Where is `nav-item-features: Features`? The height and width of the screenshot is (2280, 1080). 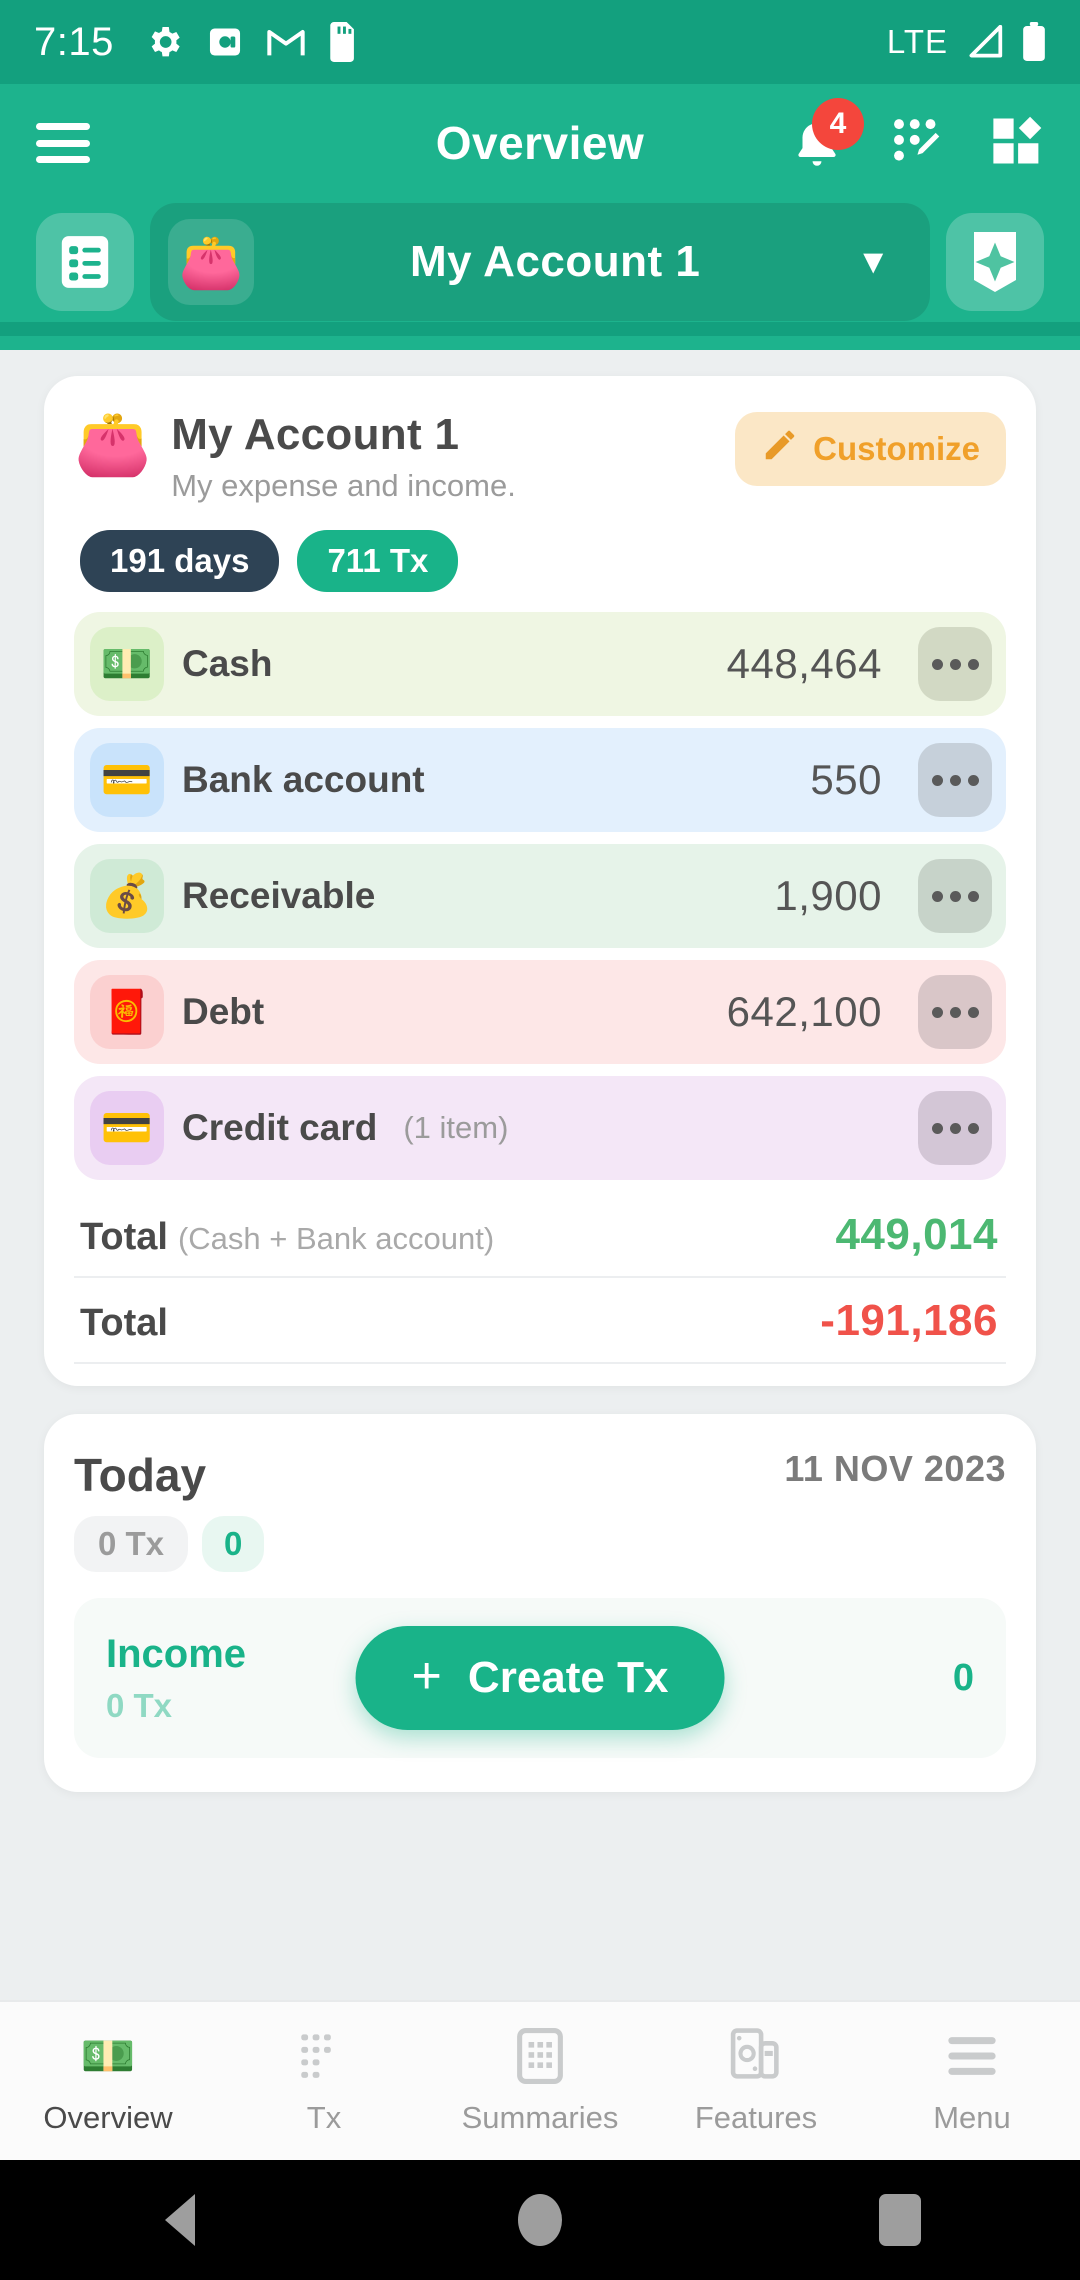
nav-item-features: Features is located at coordinates (756, 2081).